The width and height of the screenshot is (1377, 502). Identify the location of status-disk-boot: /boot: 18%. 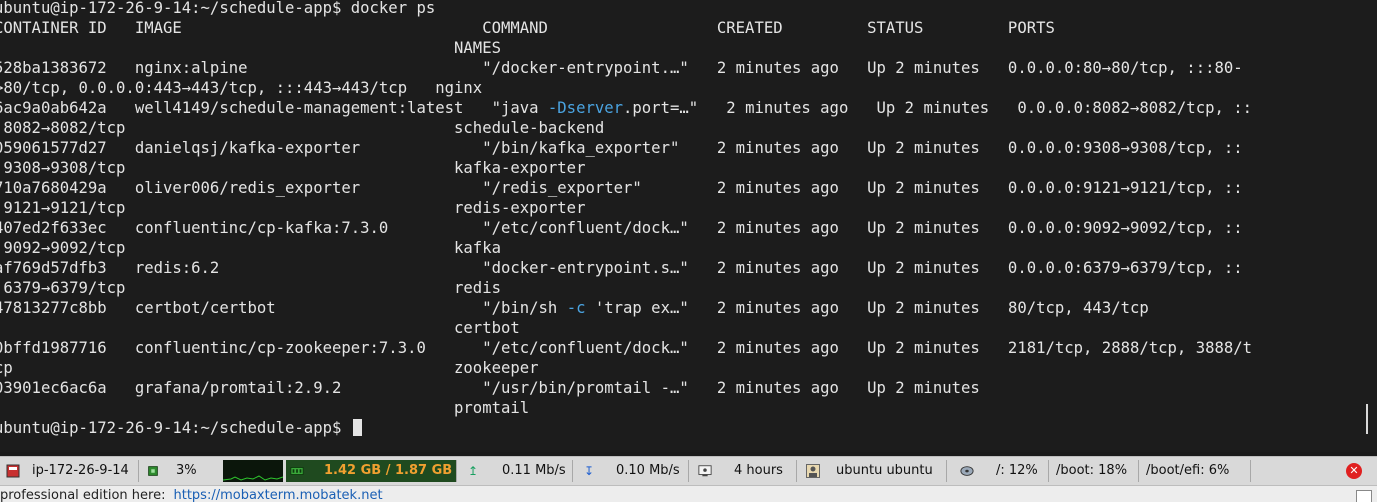
(1094, 471).